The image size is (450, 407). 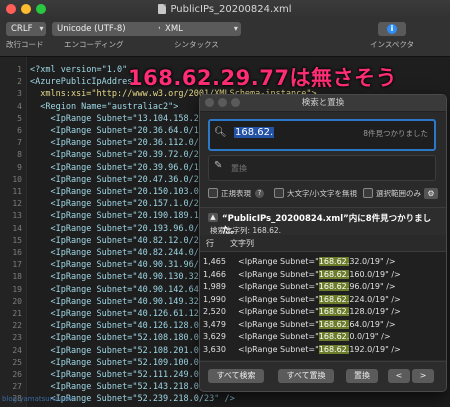 I want to click on code-line: <IpRange Subnet="20.193.96.0/19, so click(x=120, y=228).